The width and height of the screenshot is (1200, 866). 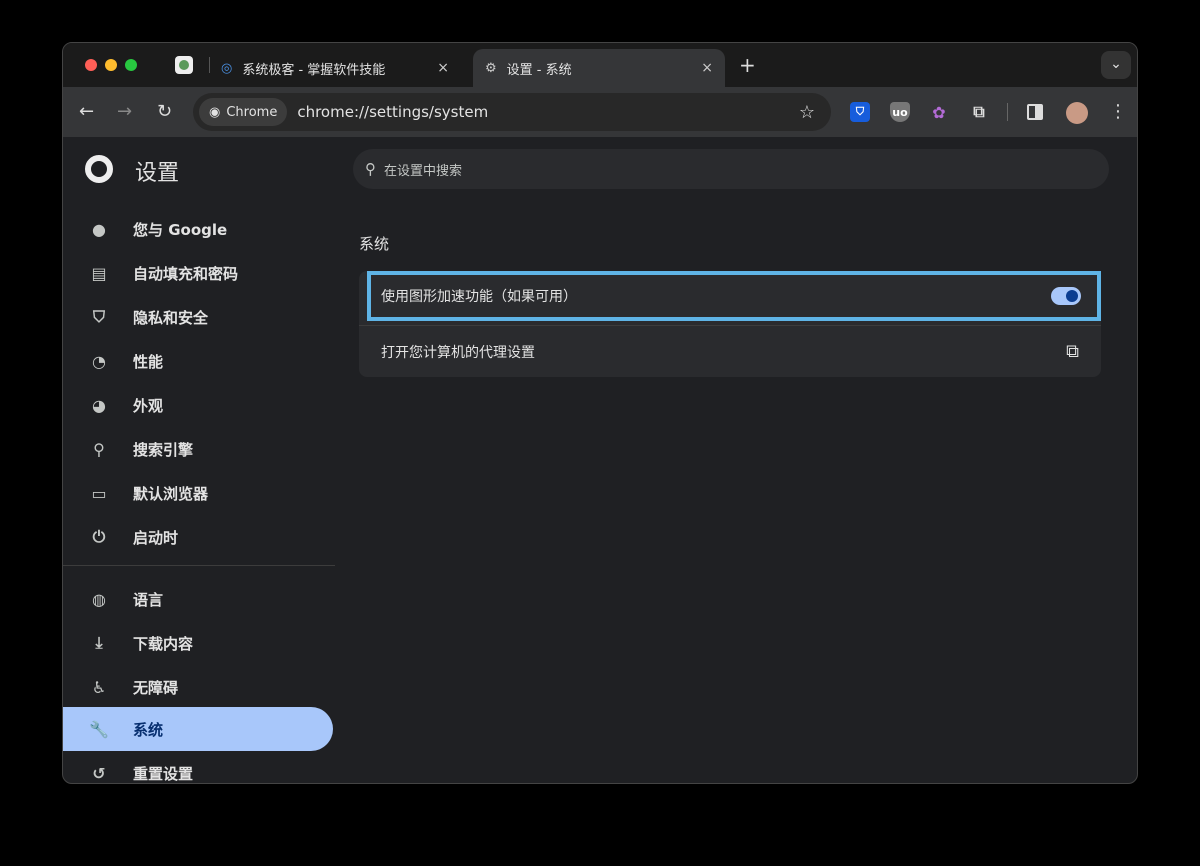 I want to click on sidebar-item-label: 启动时, so click(x=156, y=537).